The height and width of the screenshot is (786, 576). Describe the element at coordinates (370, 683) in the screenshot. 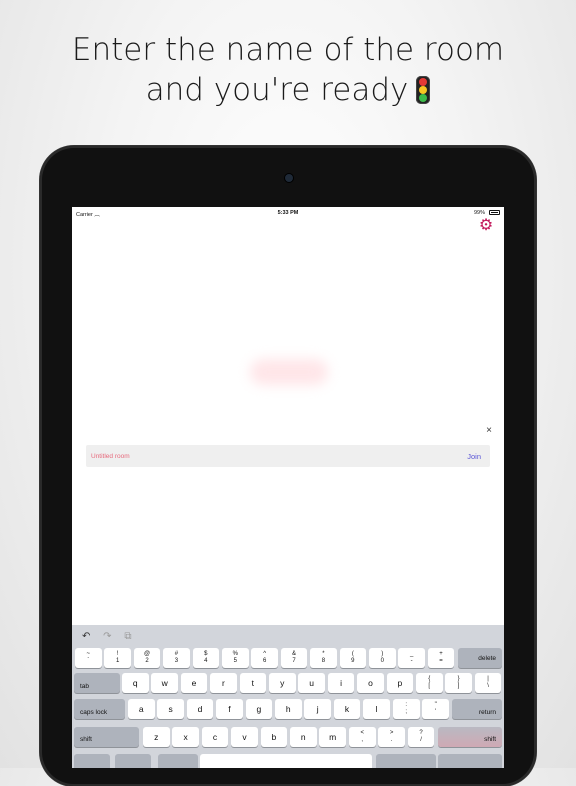

I see `key-o: o` at that location.